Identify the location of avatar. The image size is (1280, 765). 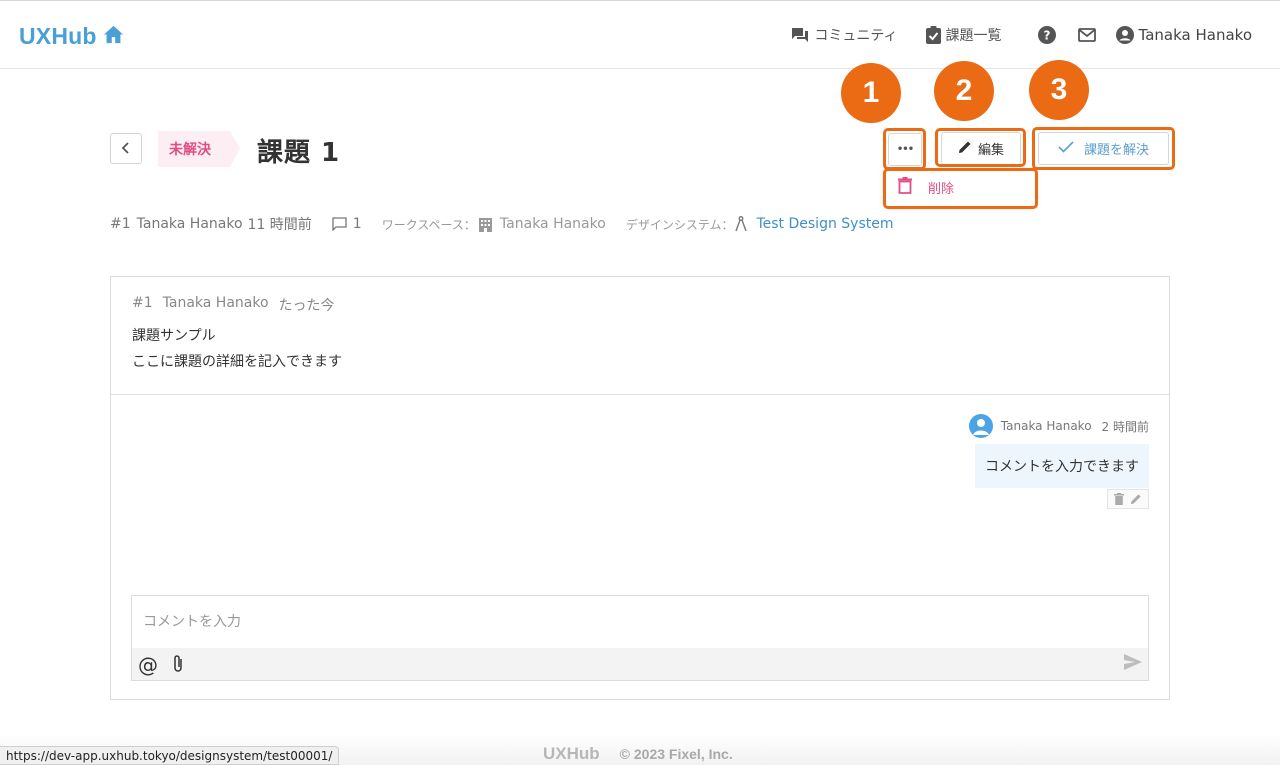
(980, 426).